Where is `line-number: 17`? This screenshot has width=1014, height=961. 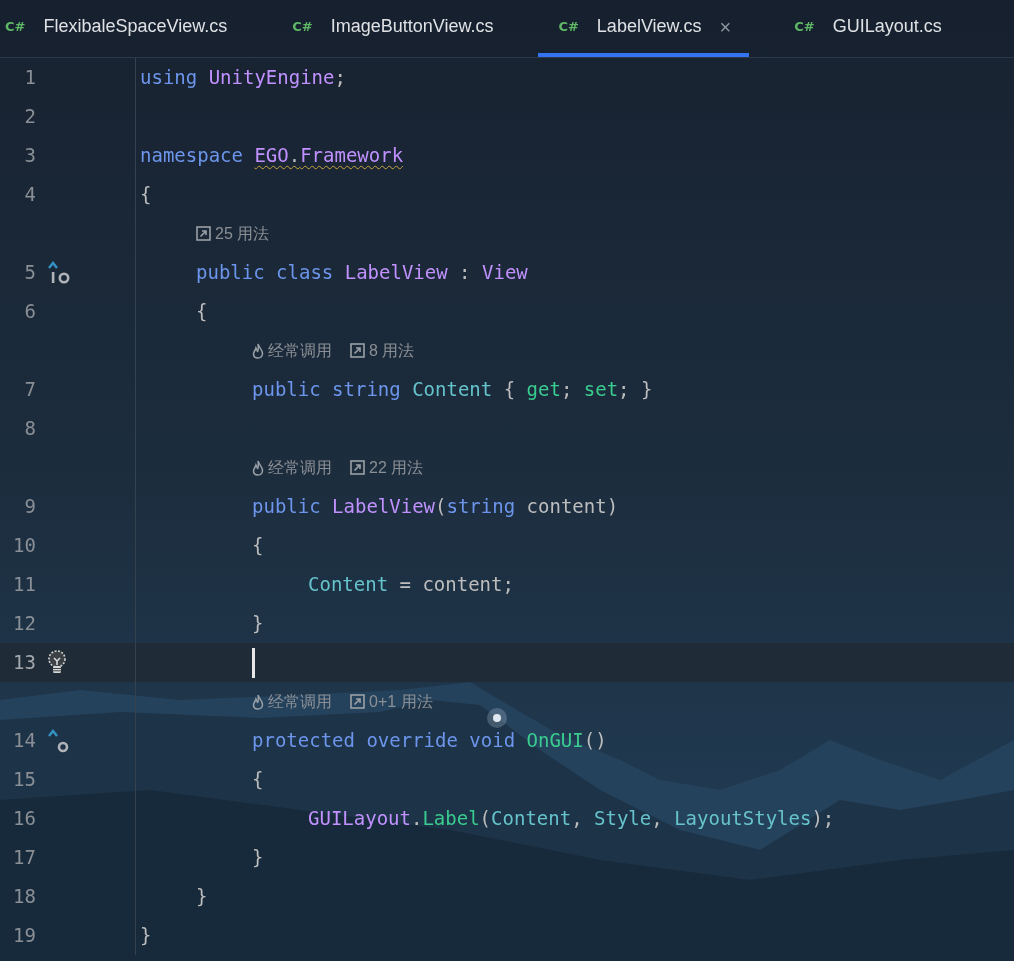 line-number: 17 is located at coordinates (24, 858).